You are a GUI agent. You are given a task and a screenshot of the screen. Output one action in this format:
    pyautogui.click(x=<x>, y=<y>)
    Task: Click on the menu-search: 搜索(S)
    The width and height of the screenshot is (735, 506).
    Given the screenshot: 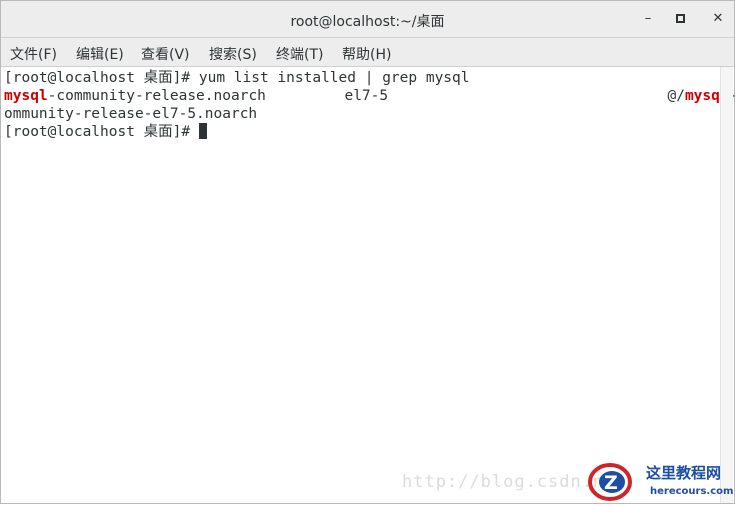 What is the action you would take?
    pyautogui.click(x=233, y=54)
    